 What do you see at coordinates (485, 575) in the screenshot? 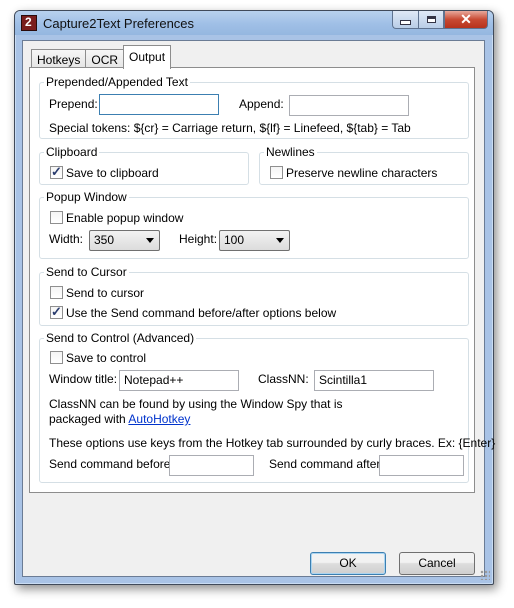
I see `resize-grip-icon` at bounding box center [485, 575].